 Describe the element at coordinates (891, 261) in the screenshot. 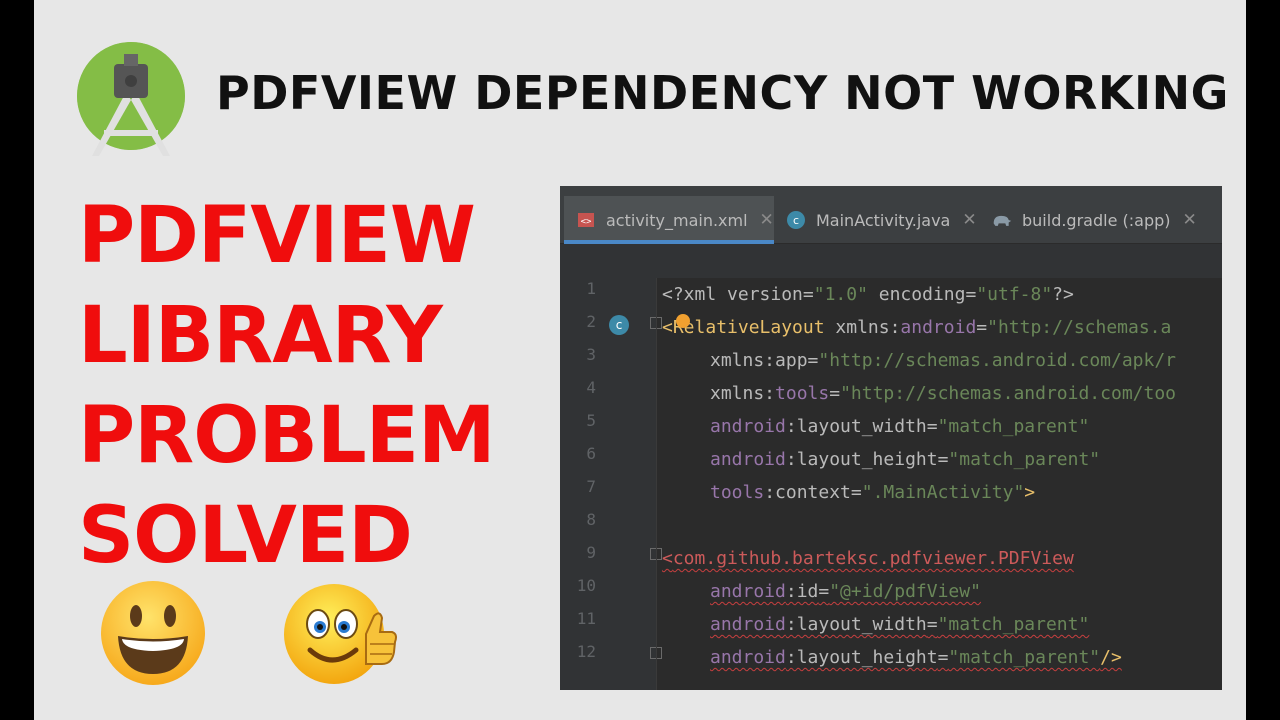

I see `editor-header-bar` at that location.